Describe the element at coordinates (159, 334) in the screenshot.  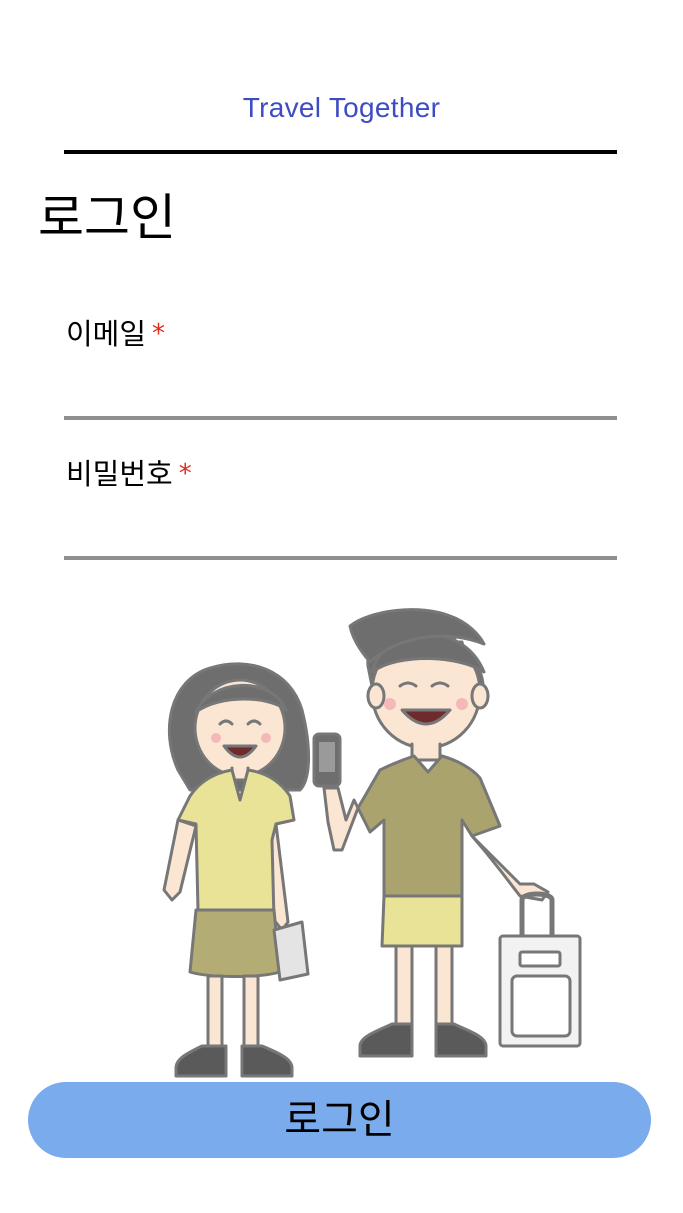
I see `email-required-mark: *` at that location.